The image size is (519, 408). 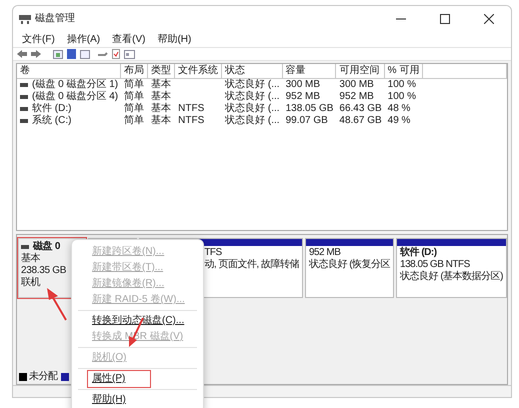 What do you see at coordinates (75, 97) in the screenshot?
I see `volume-name: (磁盘 0 磁盘分区 4)` at bounding box center [75, 97].